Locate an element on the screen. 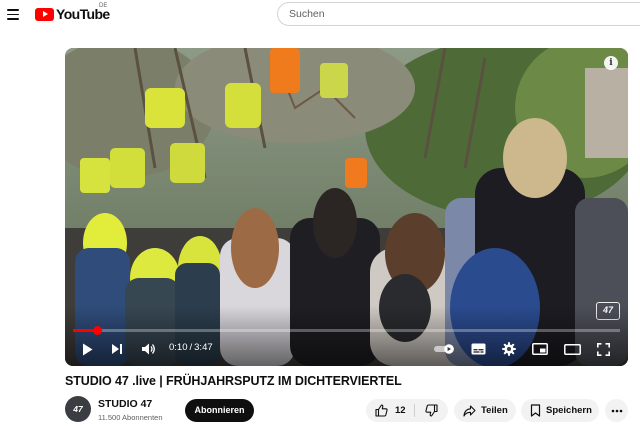 This screenshot has width=640, height=426. channel-avatar: 47 is located at coordinates (78, 409).